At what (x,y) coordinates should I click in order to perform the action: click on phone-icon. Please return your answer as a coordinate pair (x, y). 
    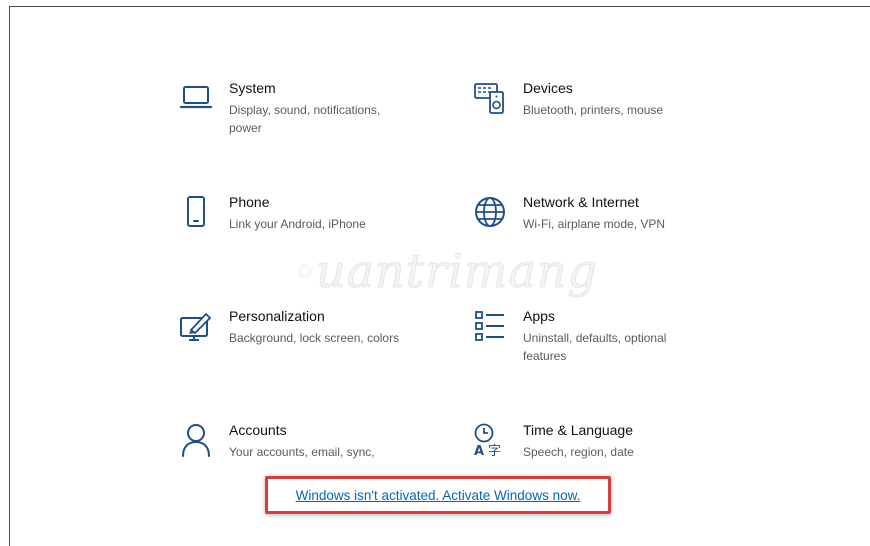
    Looking at the image, I should click on (196, 212).